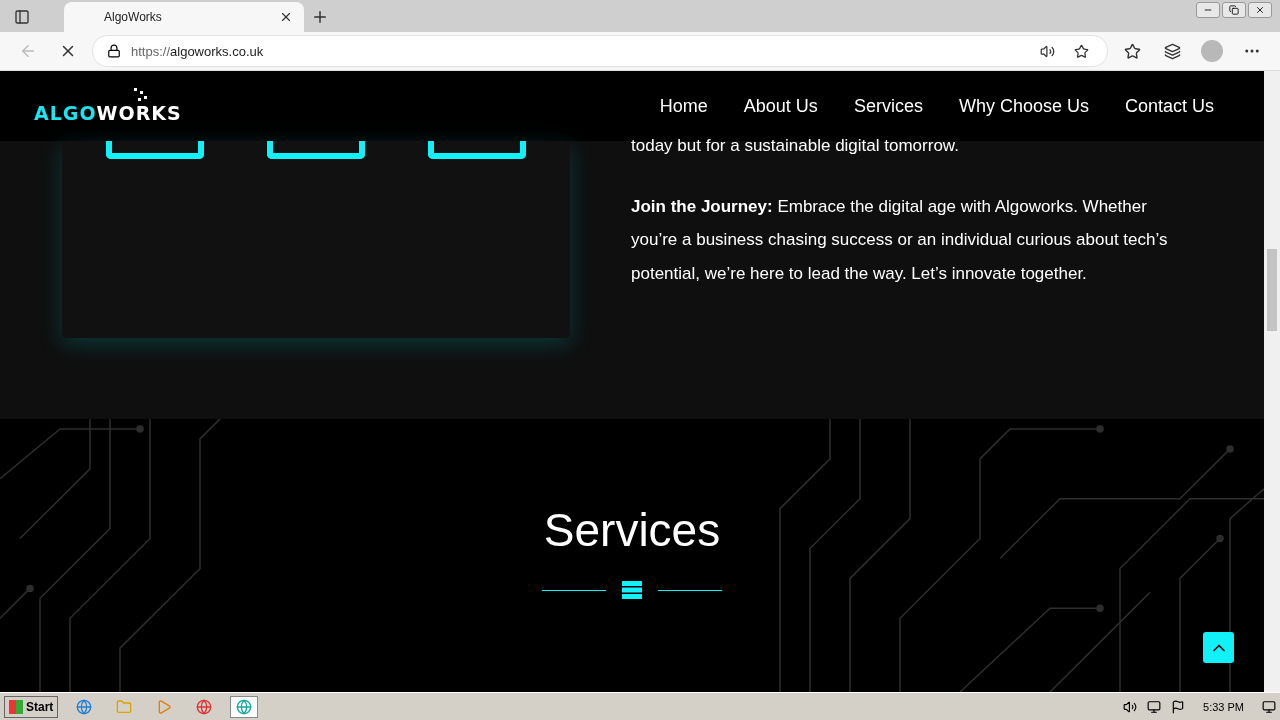 The width and height of the screenshot is (1280, 720). I want to click on nav-link: Home, so click(683, 106).